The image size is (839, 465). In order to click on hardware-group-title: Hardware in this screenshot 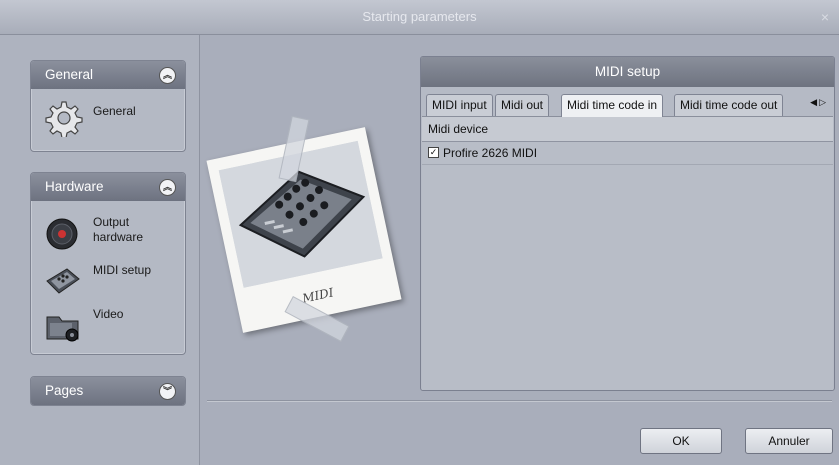, I will do `click(74, 186)`.